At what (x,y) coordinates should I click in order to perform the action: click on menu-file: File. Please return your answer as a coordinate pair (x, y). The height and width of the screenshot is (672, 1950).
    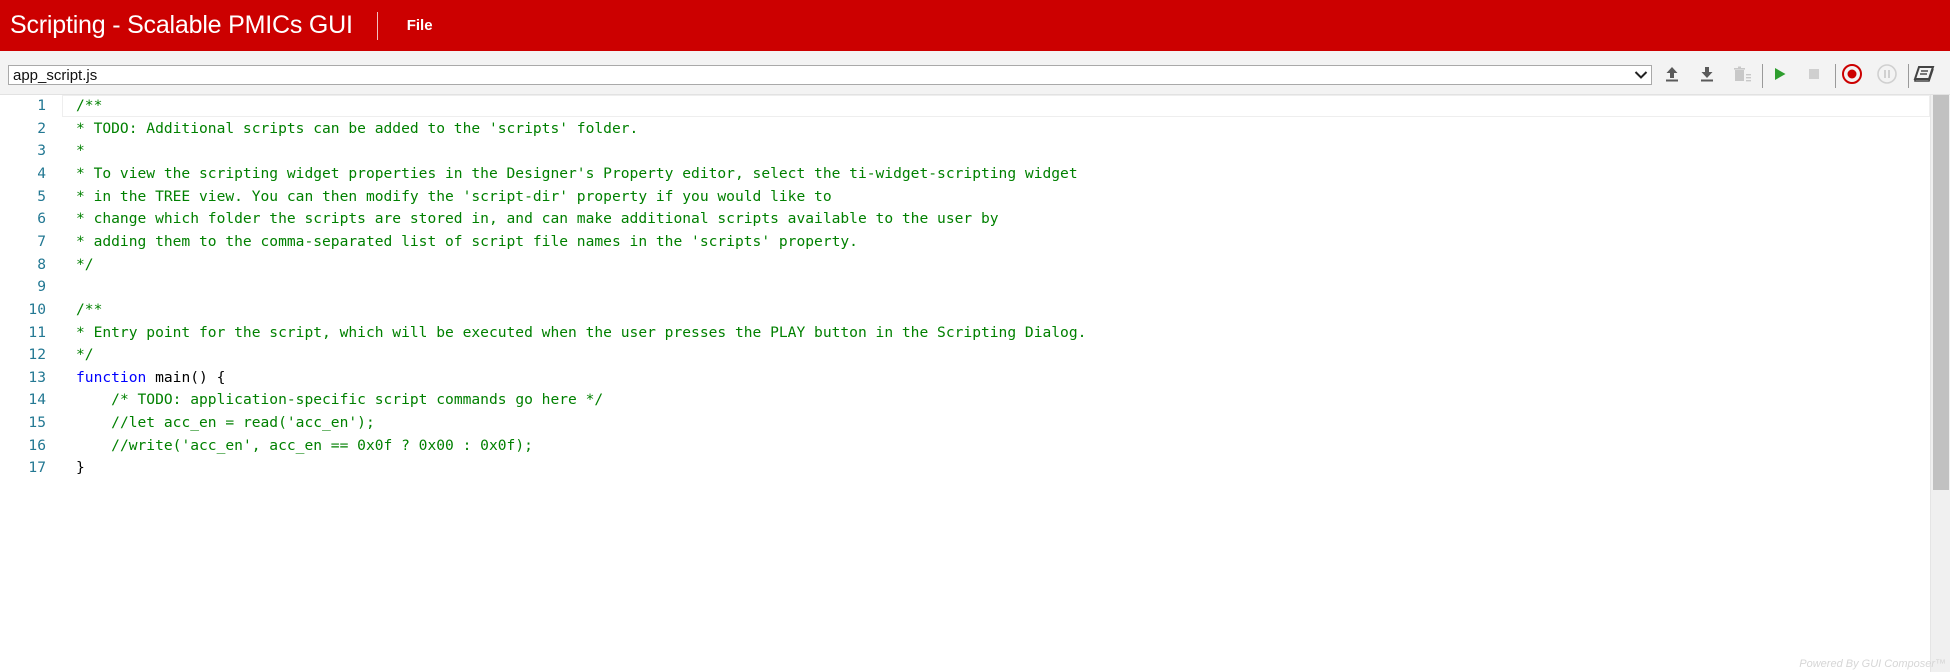
    Looking at the image, I should click on (420, 25).